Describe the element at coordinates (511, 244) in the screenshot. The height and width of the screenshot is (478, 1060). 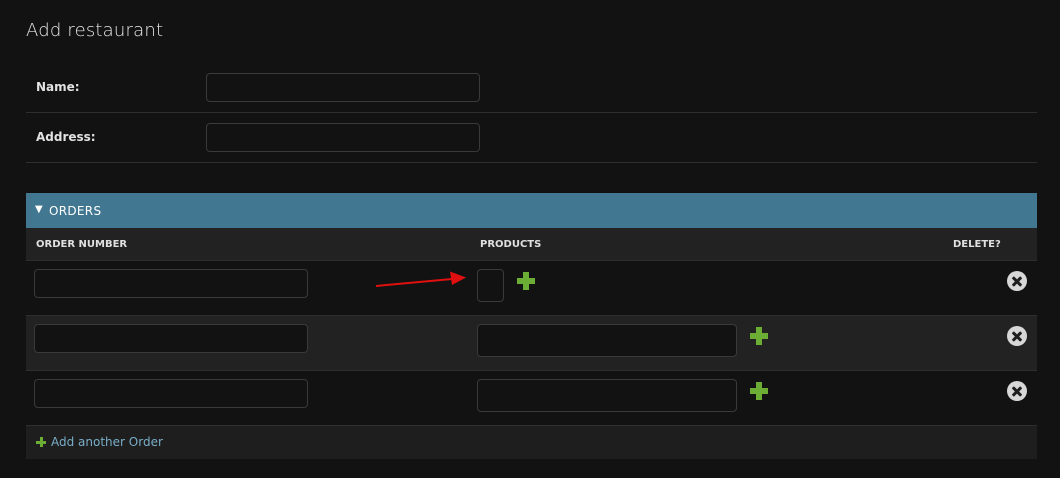
I see `column-header-products: PRODUCTS` at that location.